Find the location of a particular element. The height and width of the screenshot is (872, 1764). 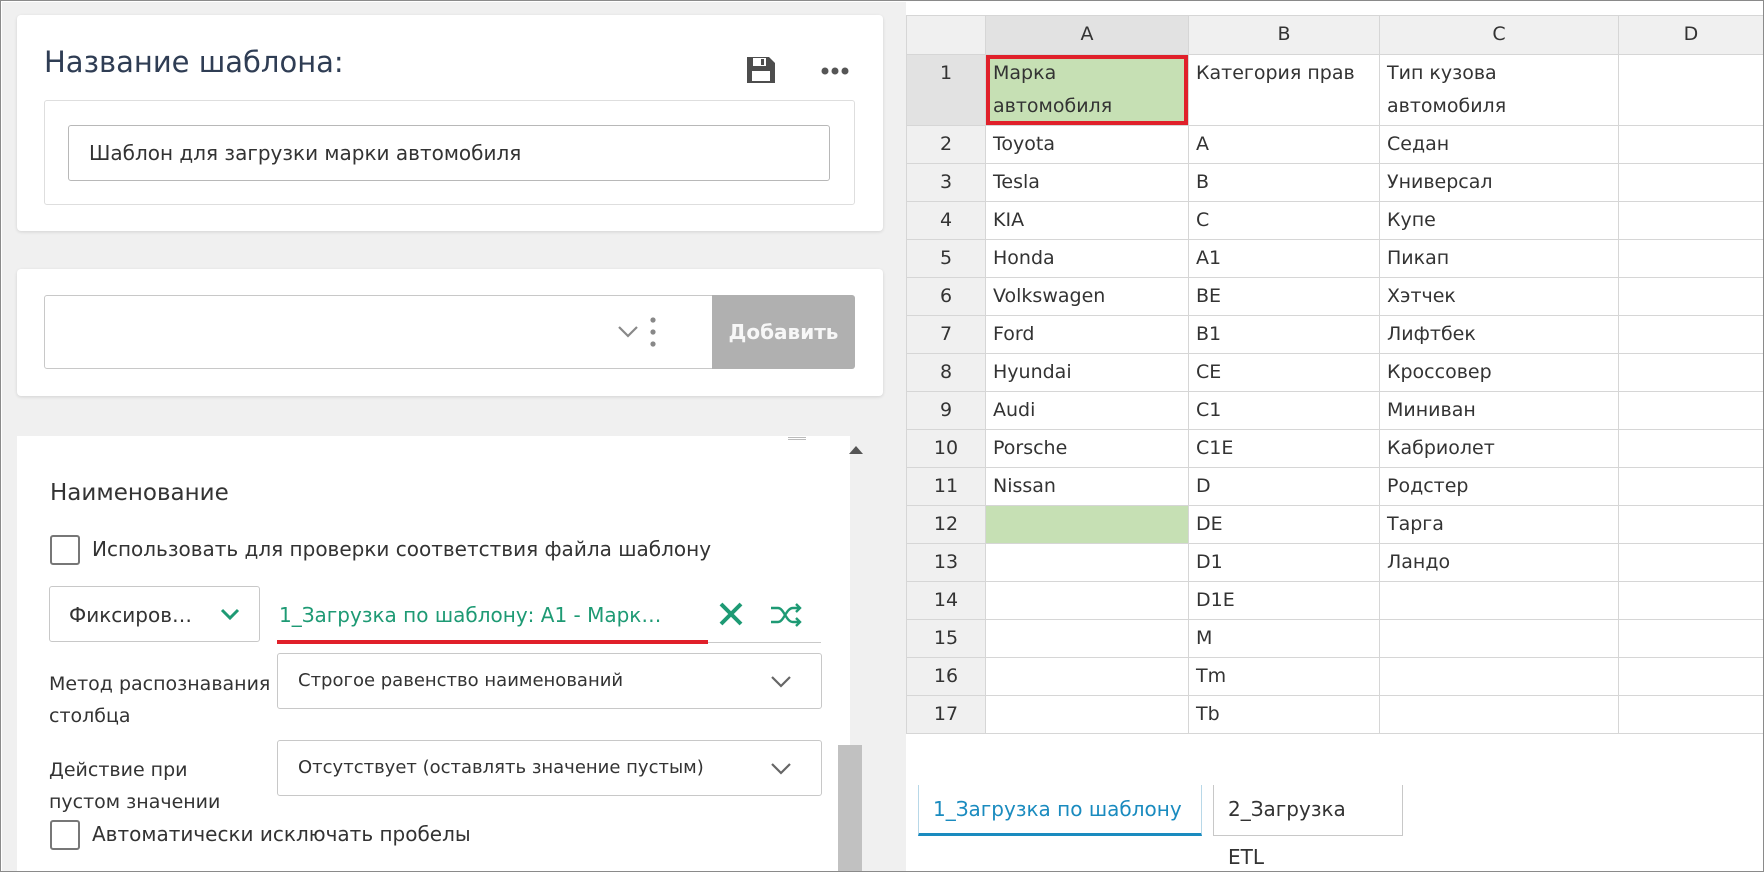

cell-a: Audi is located at coordinates (1087, 410).